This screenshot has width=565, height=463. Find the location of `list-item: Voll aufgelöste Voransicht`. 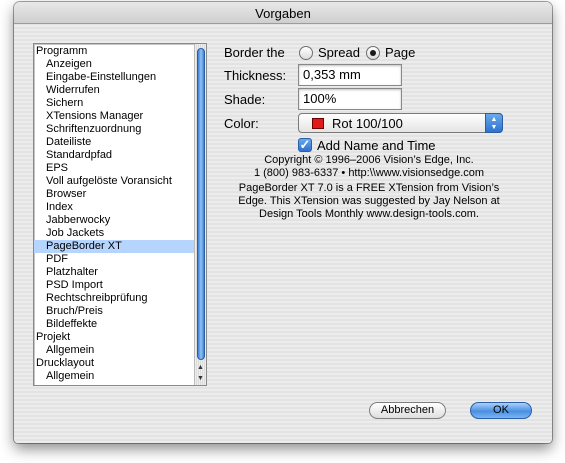

list-item: Voll aufgelöste Voransicht is located at coordinates (114, 181).